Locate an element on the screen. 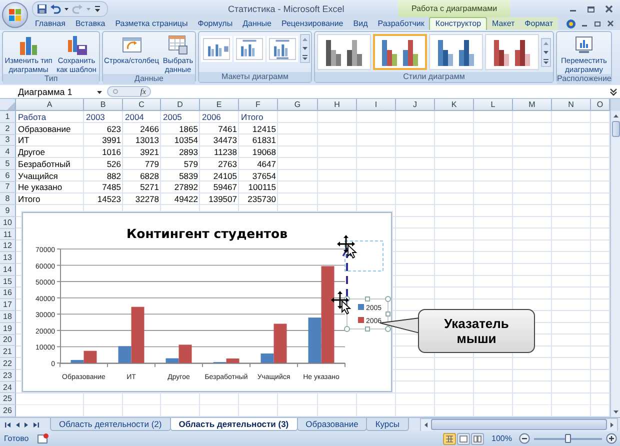  table-cell-text: 5839 is located at coordinates (188, 176).